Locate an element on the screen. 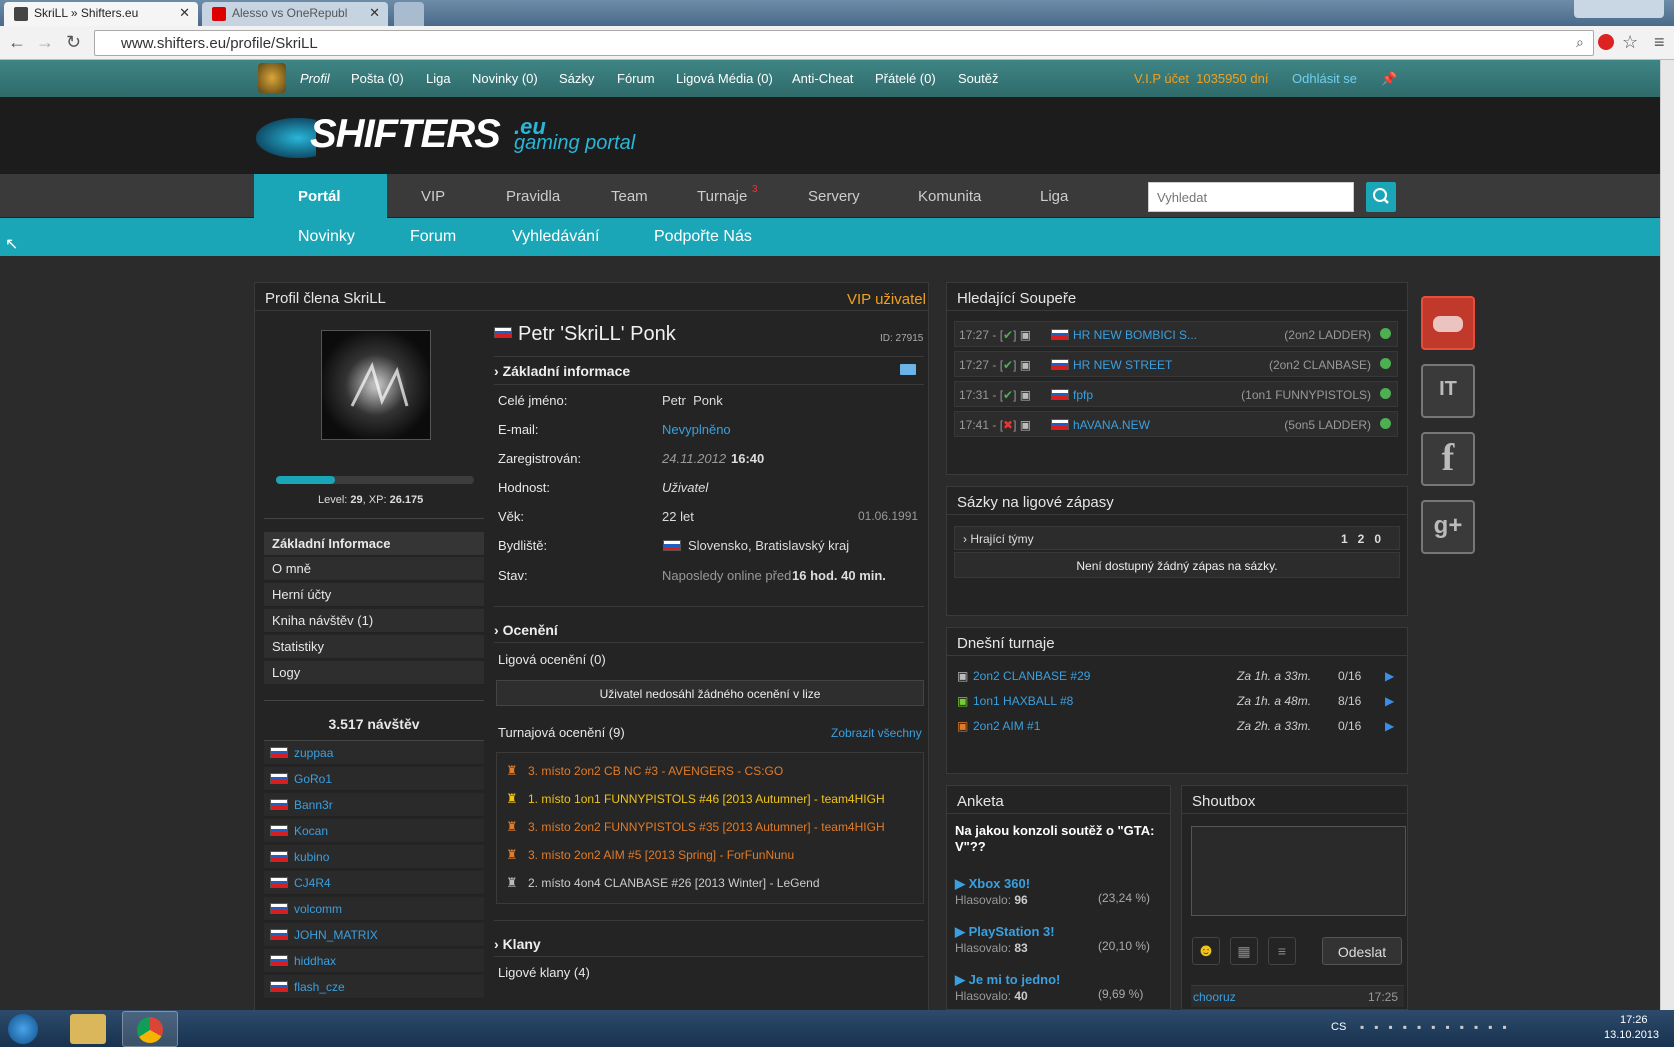 The height and width of the screenshot is (1047, 1674). zoom-icon: ⌕ is located at coordinates (1580, 42).